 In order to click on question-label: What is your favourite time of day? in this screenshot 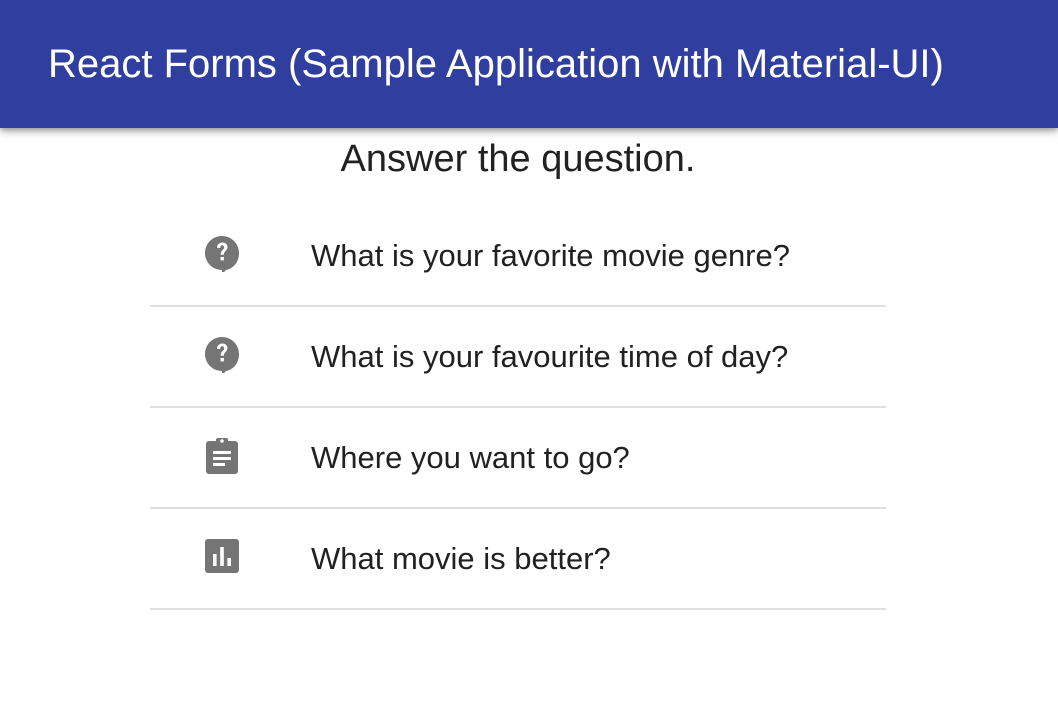, I will do `click(550, 356)`.